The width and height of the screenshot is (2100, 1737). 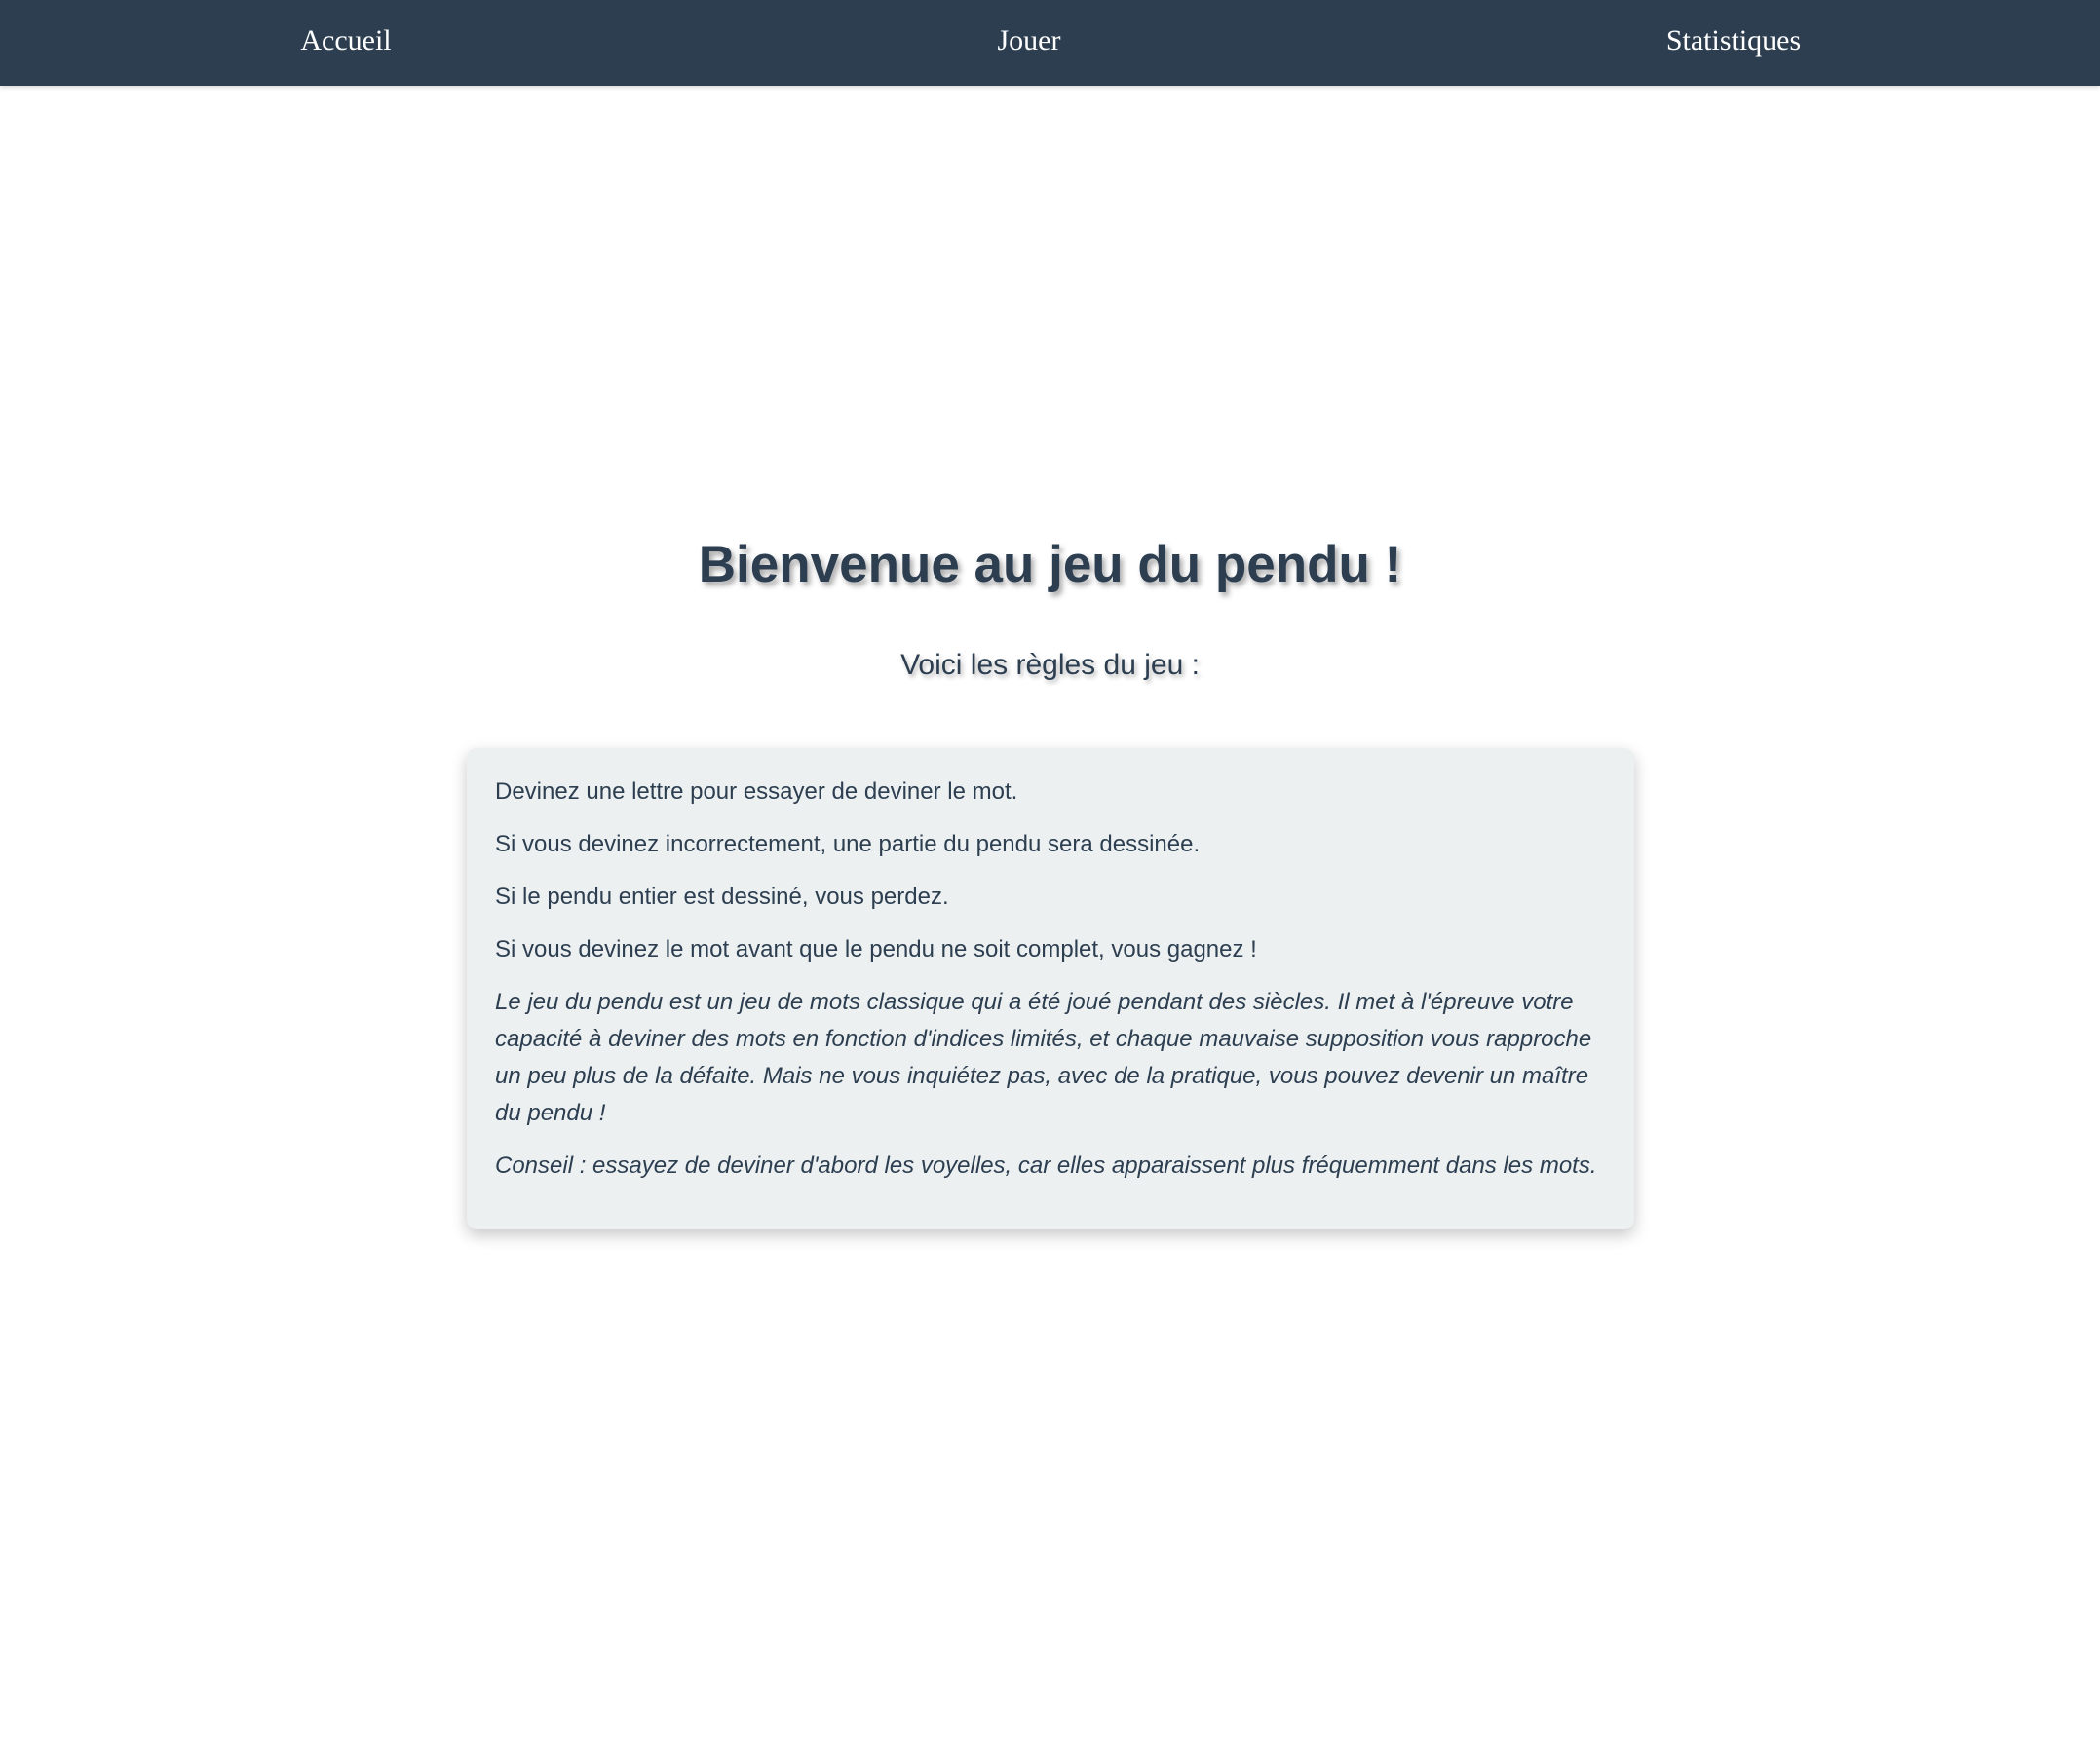 I want to click on nav-link-jouer: Jouer, so click(x=1029, y=41).